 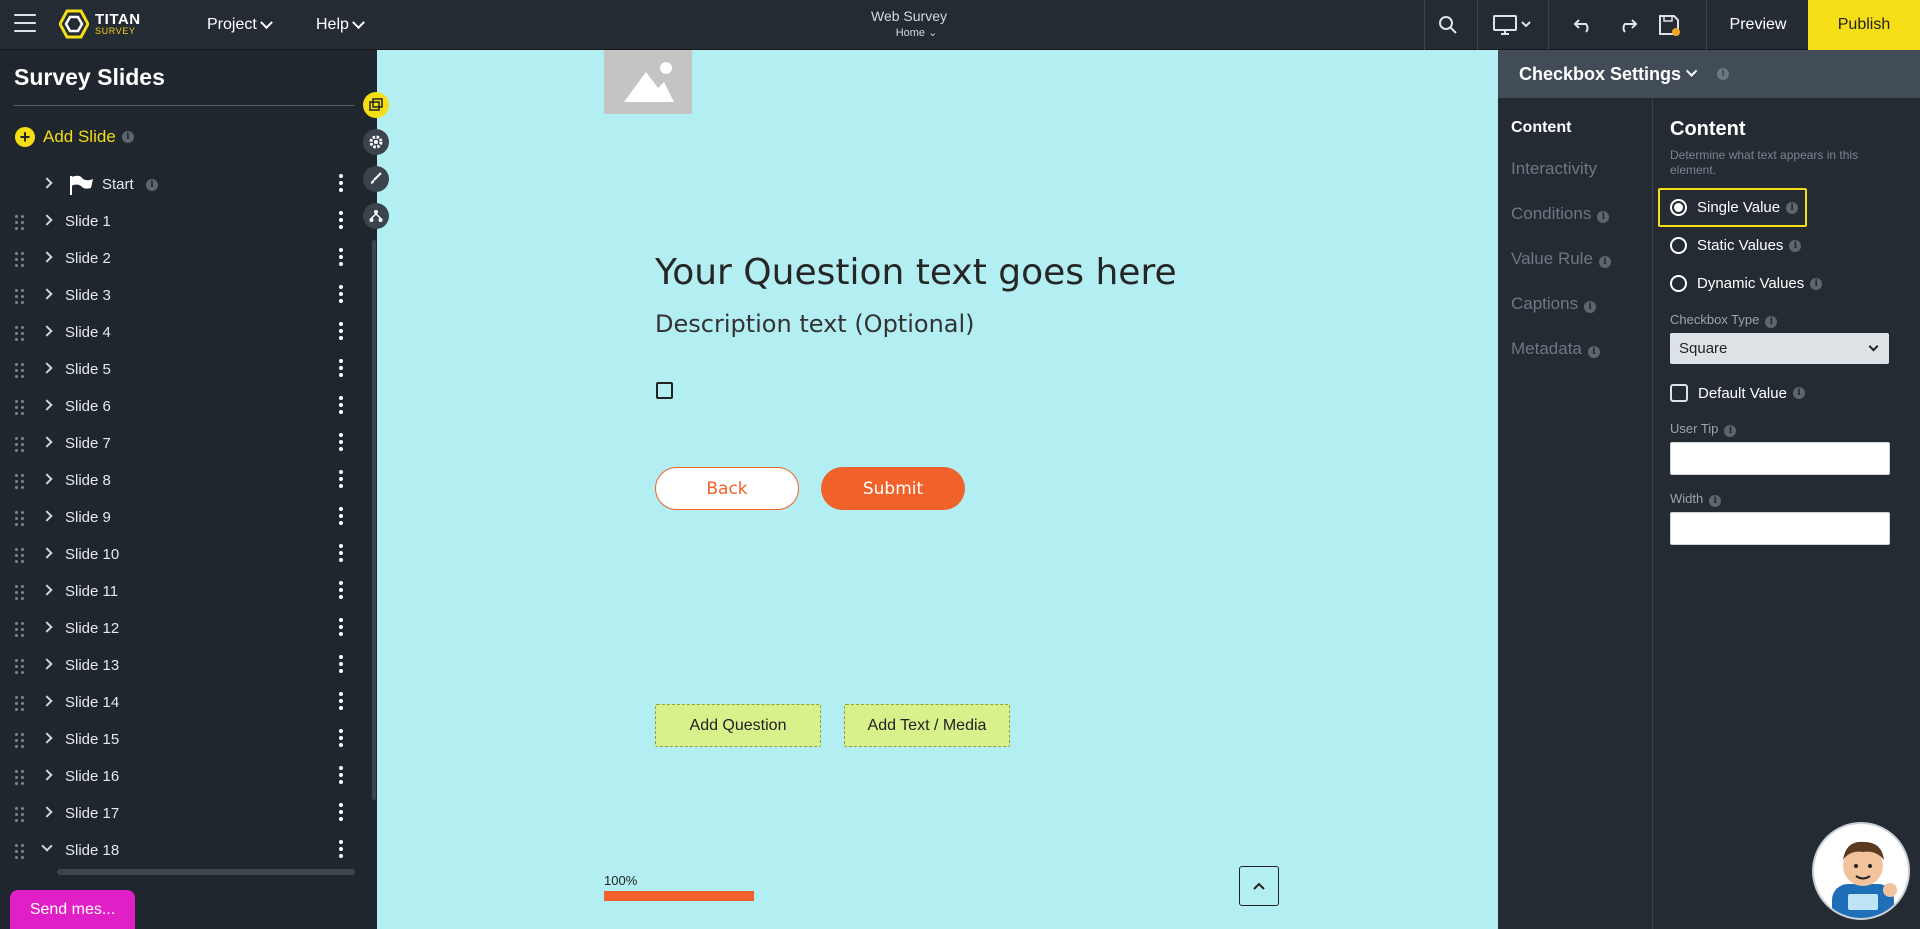 I want to click on question-title: Your Question text goes here, so click(x=916, y=272).